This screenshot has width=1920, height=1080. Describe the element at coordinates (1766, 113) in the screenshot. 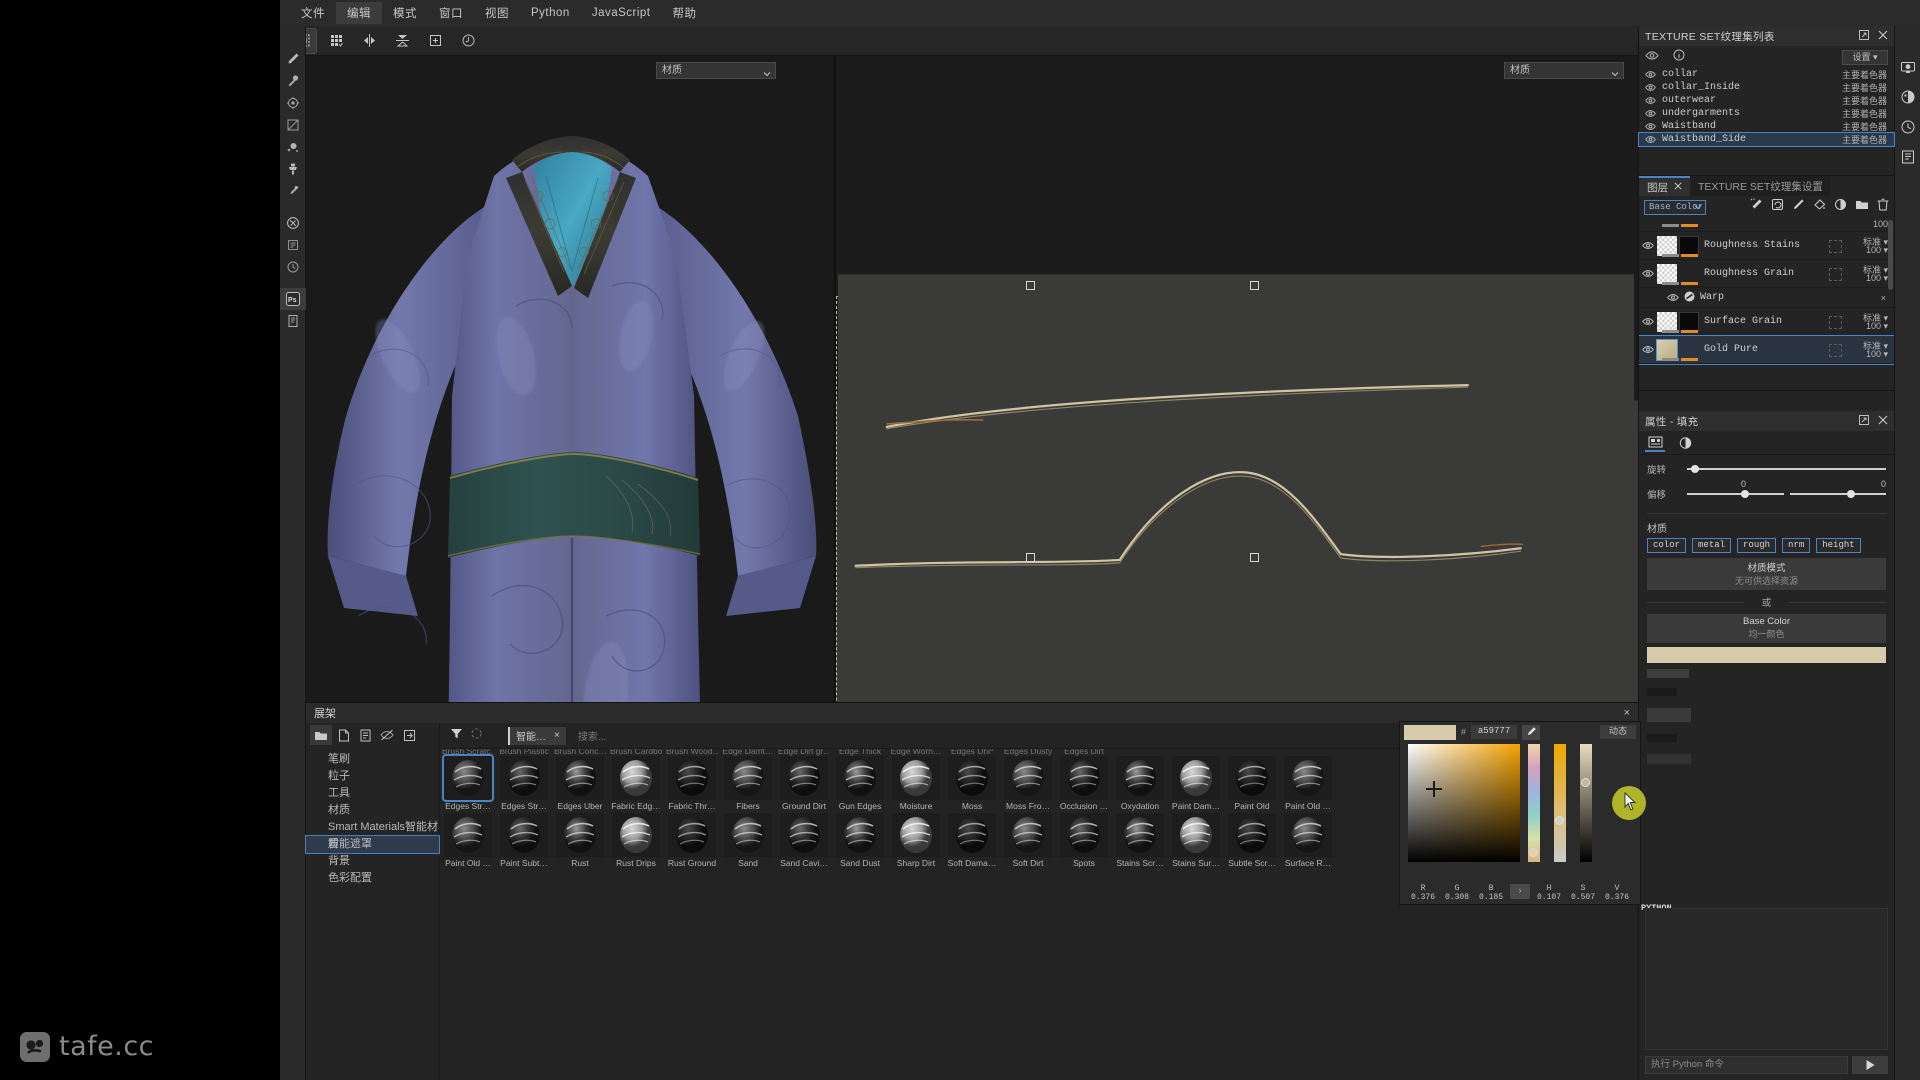

I see `texture-set-row: undergarments 主要着色器` at that location.